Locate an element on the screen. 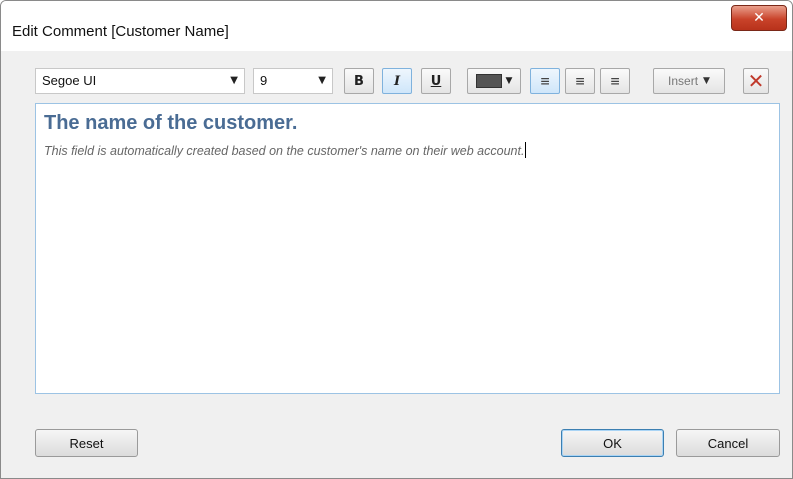  close-button: ✕ is located at coordinates (759, 18).